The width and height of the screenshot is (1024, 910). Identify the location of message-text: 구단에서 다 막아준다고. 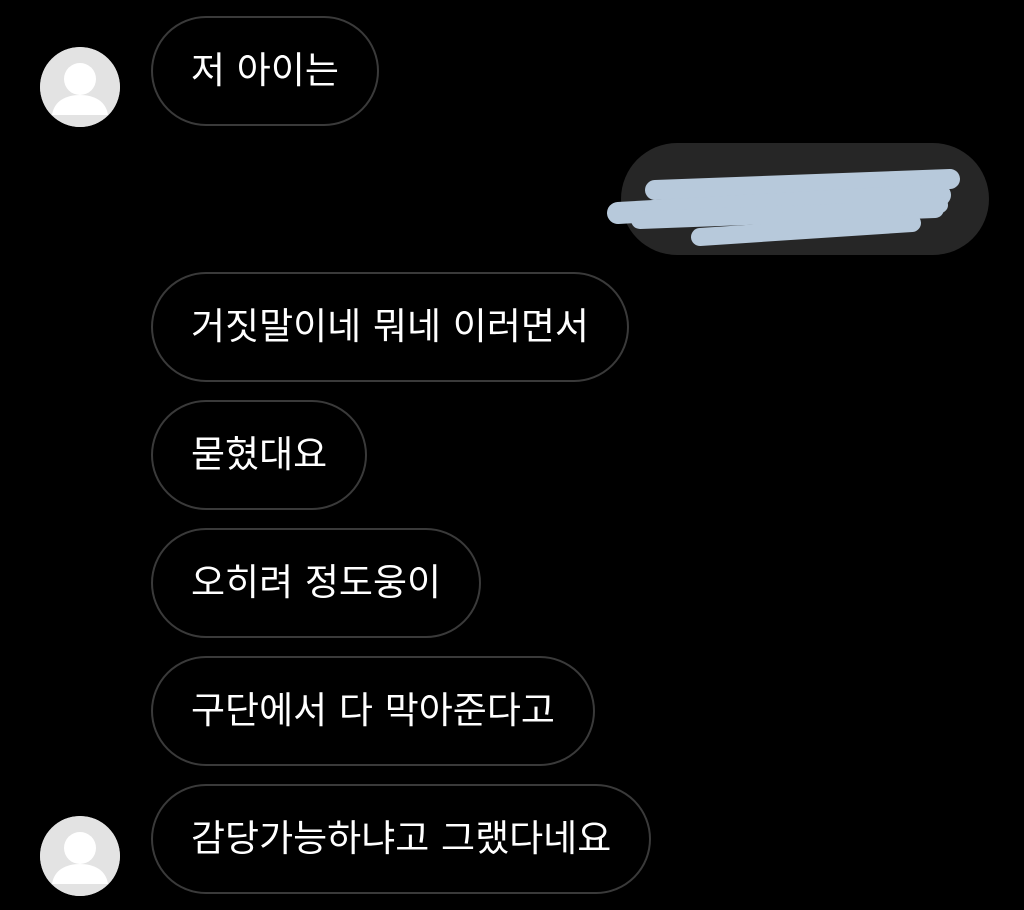
(373, 710).